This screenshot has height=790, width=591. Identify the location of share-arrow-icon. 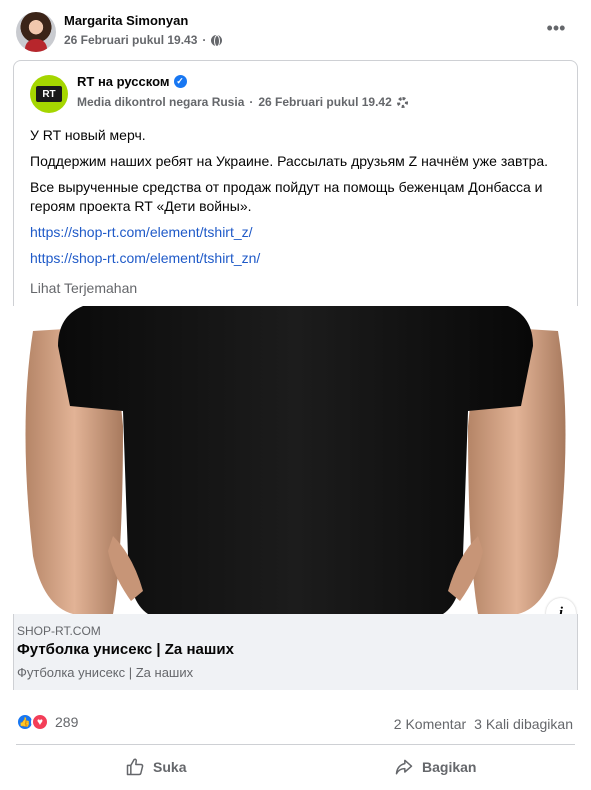
(404, 767).